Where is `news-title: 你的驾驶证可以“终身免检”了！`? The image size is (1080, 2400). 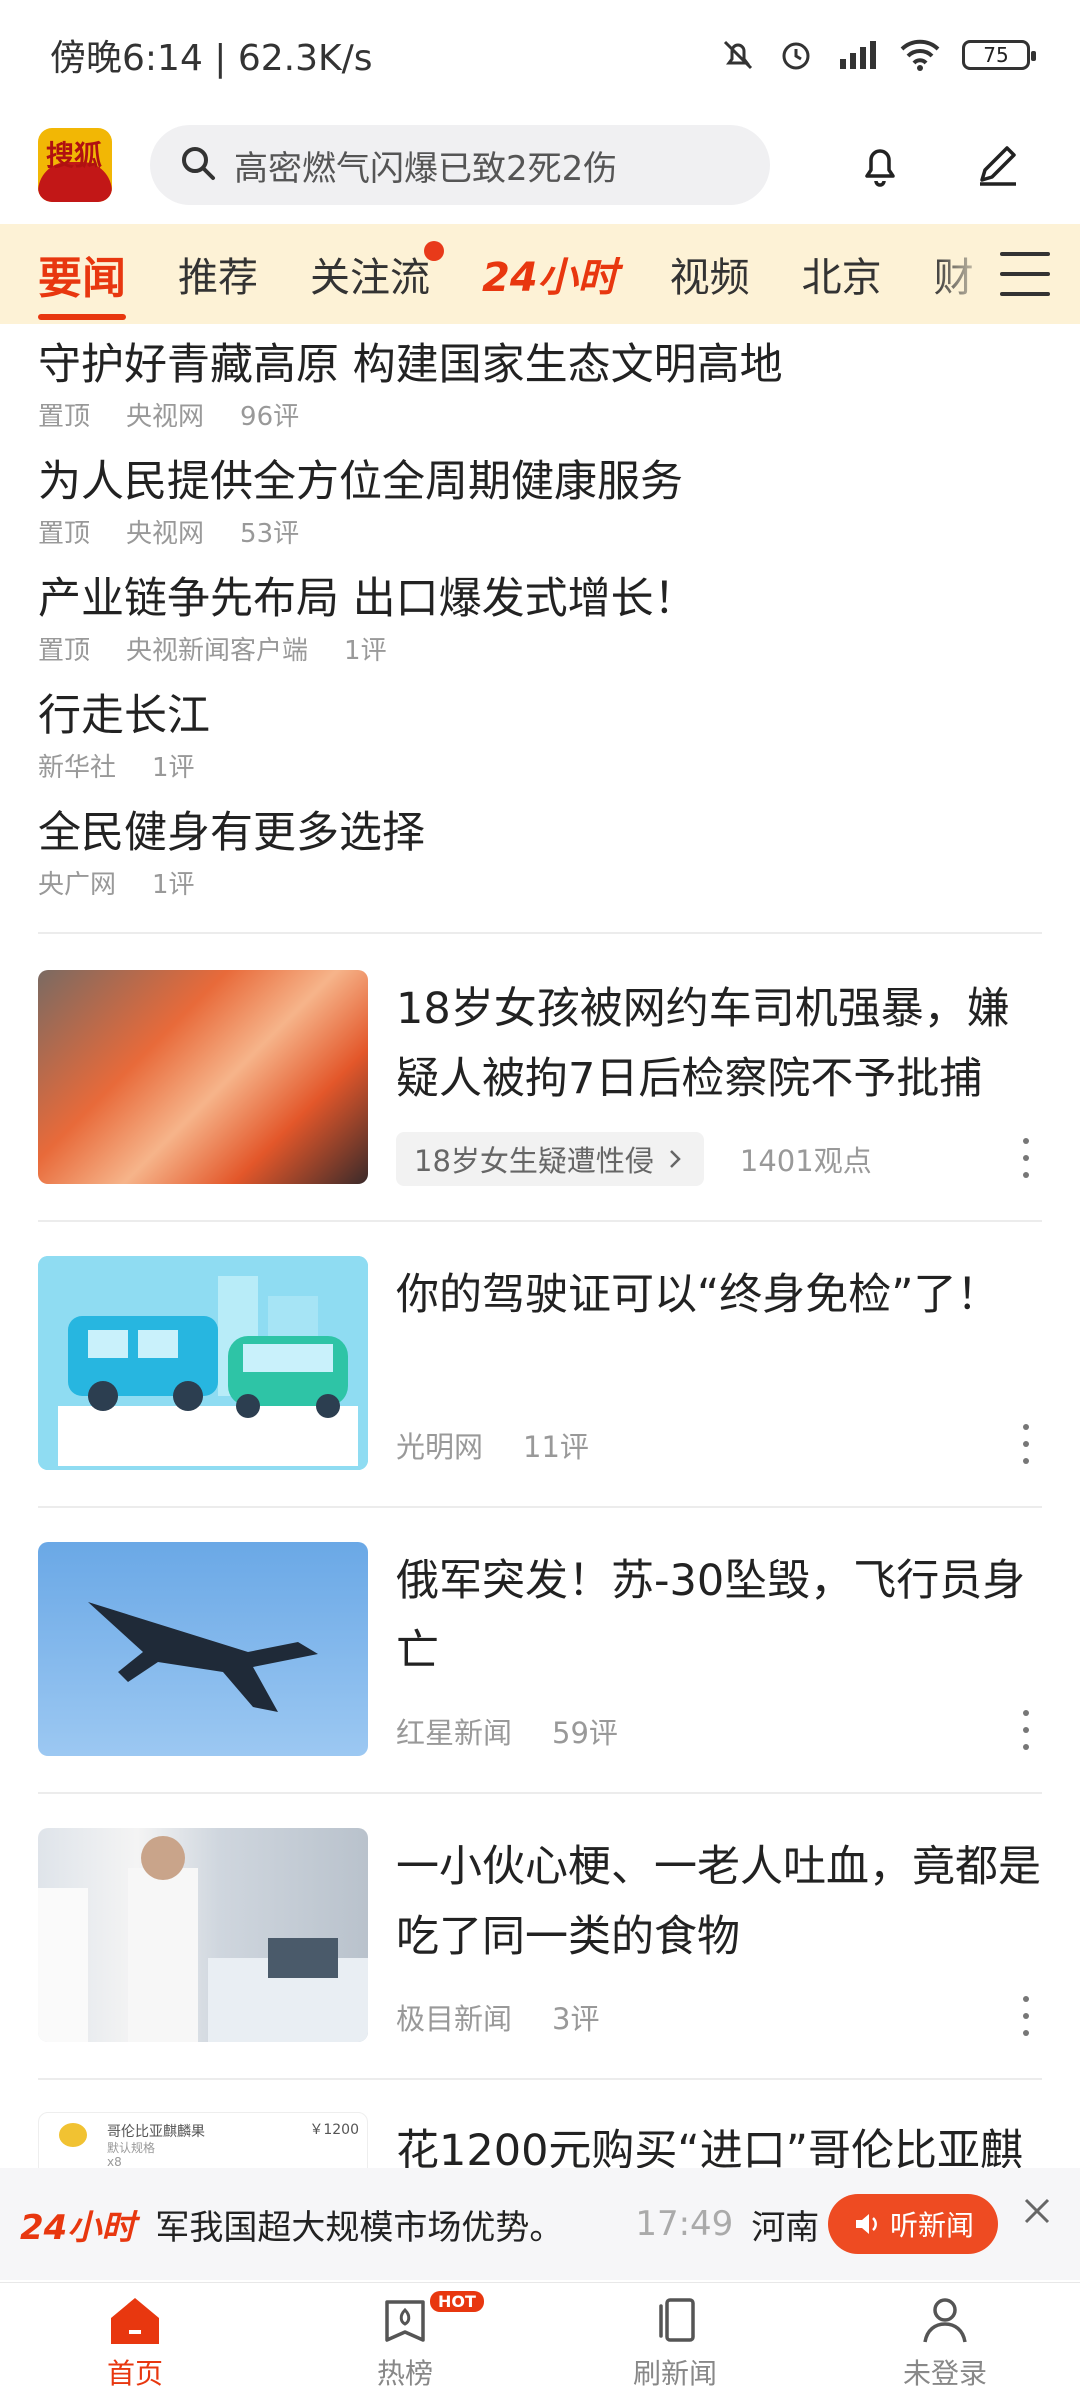
news-title: 你的驾驶证可以“终身免检”了！ is located at coordinates (698, 1295).